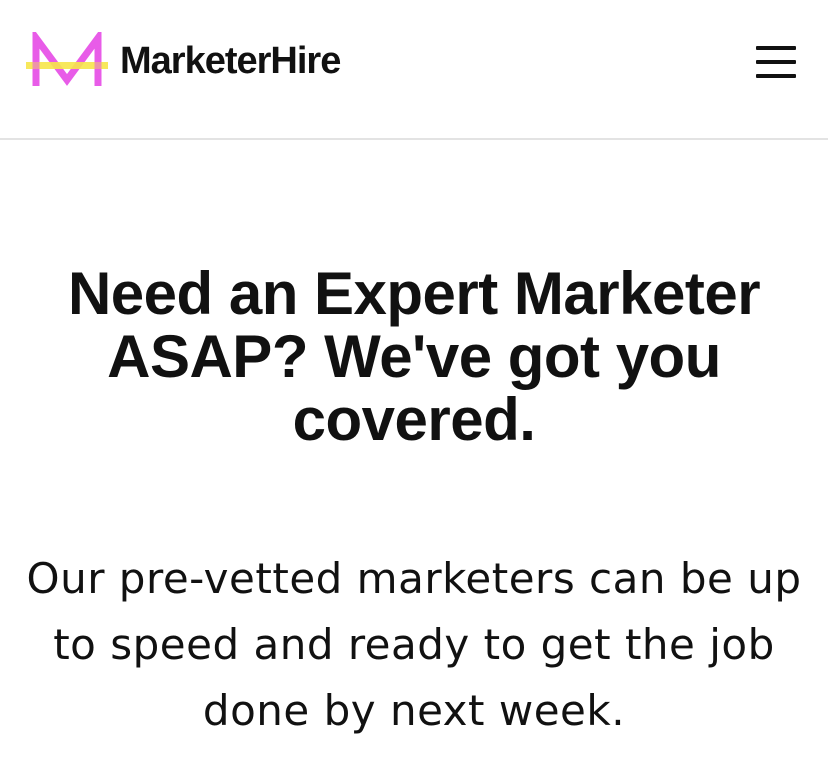 This screenshot has width=828, height=768. Describe the element at coordinates (230, 60) in the screenshot. I see `brand-name: MarketerHire` at that location.